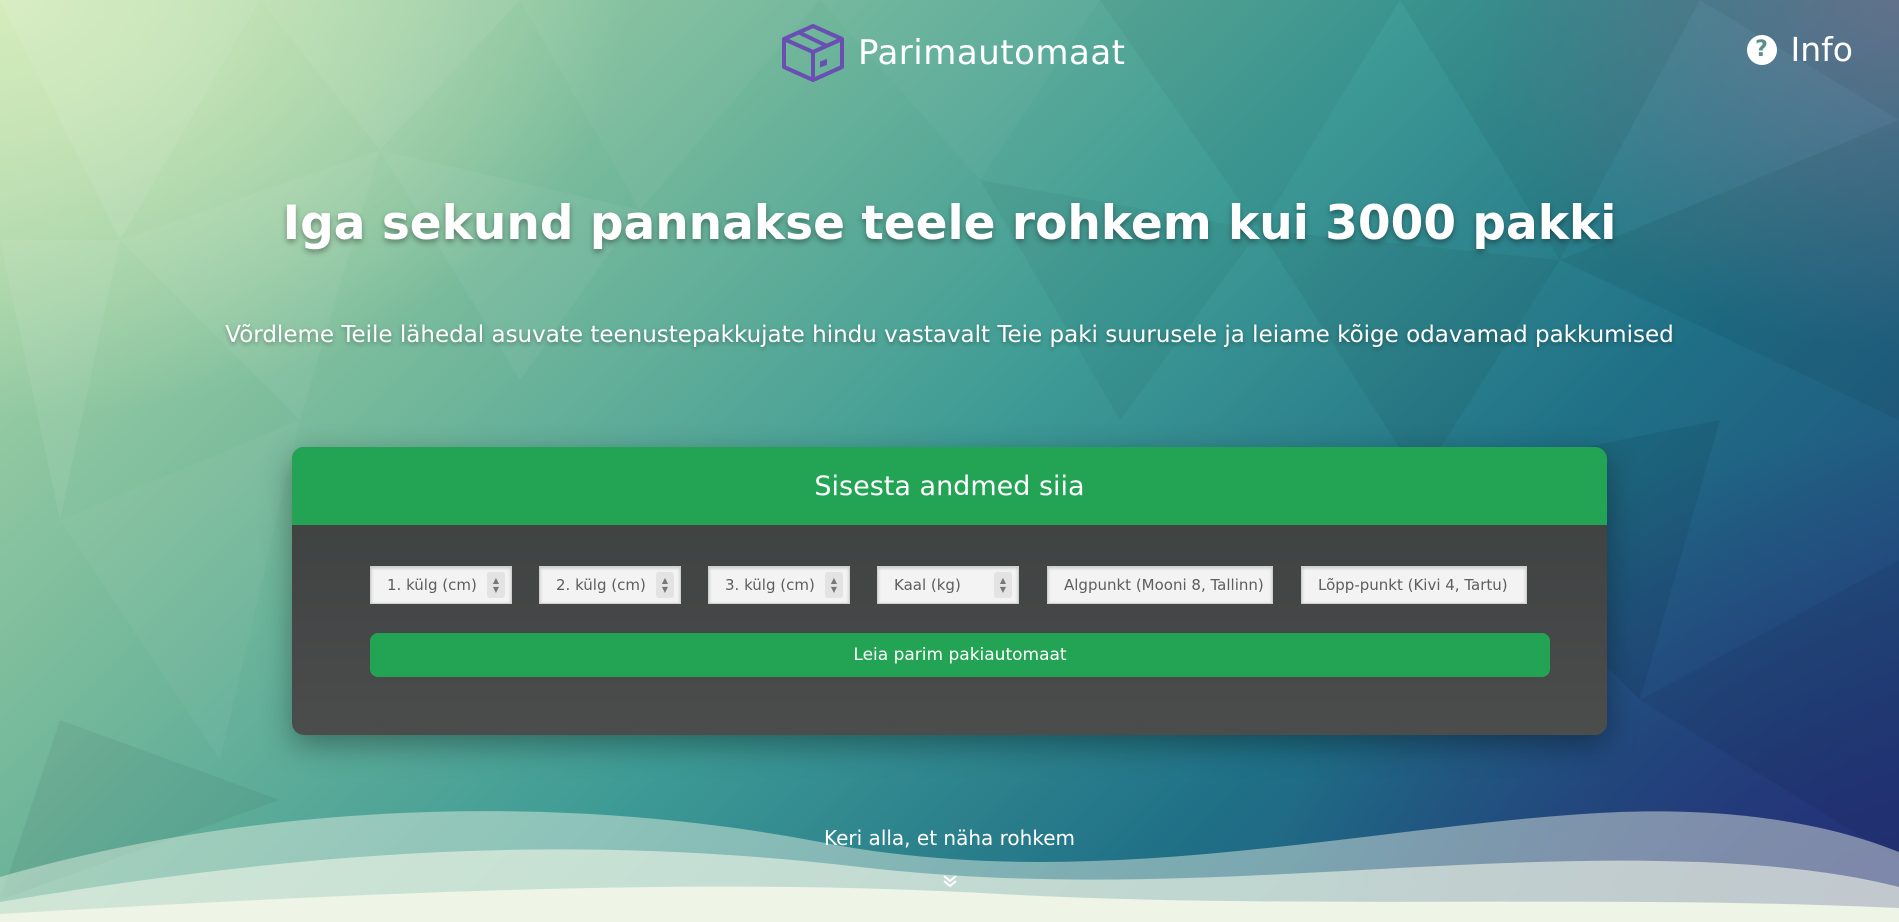 This screenshot has height=922, width=1899. I want to click on side1-field: ▲▼, so click(441, 585).